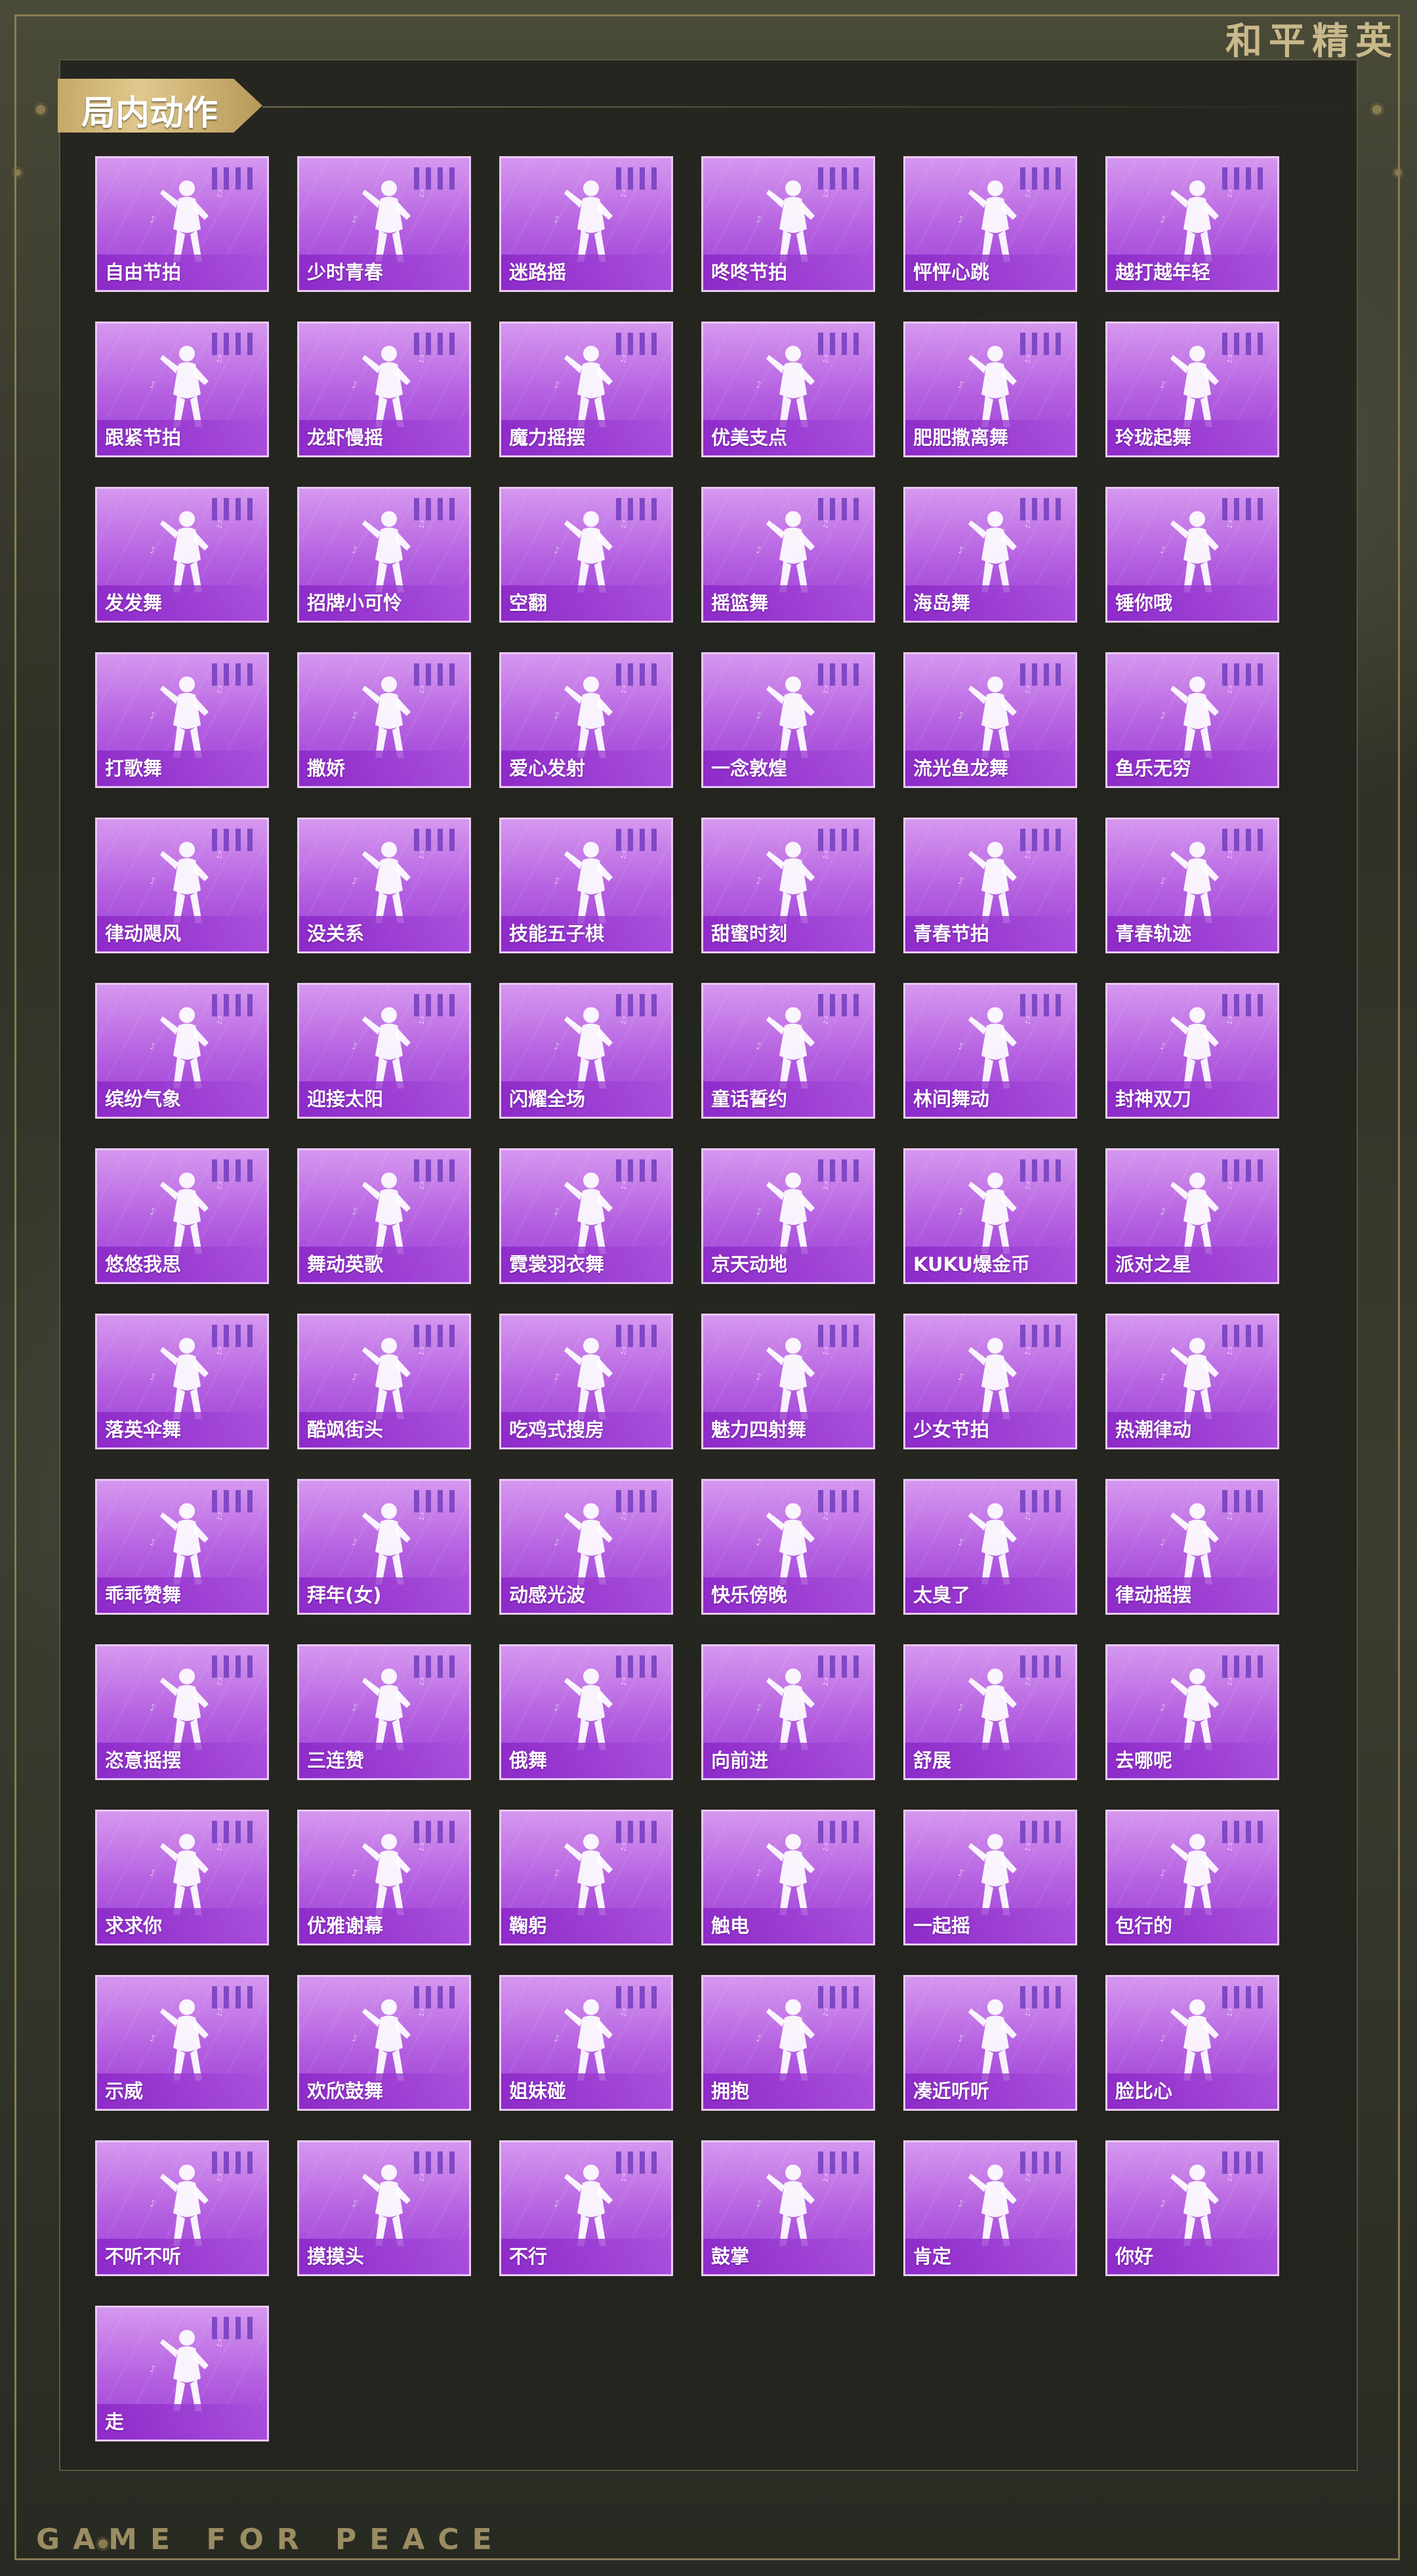 This screenshot has height=2576, width=1417. I want to click on emote-card: ♪ ♫ 青春轨迹, so click(1192, 885).